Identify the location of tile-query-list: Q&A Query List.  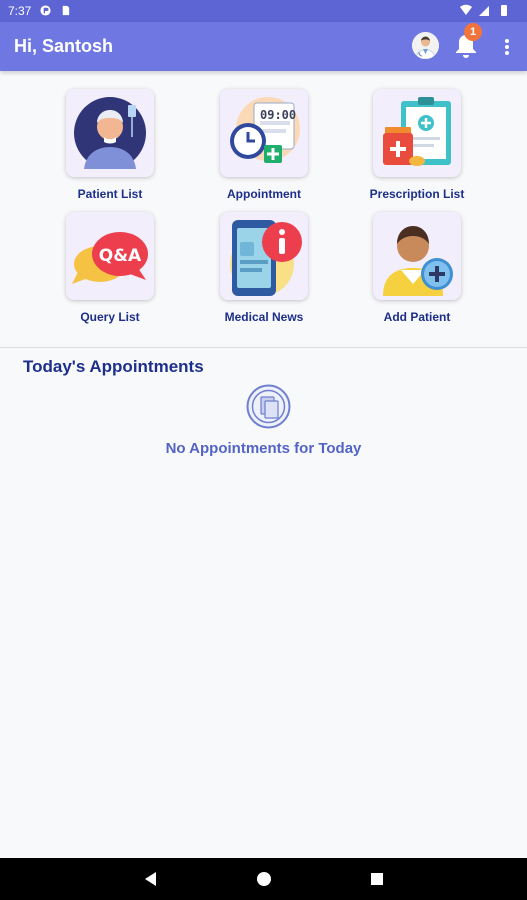
(110, 268).